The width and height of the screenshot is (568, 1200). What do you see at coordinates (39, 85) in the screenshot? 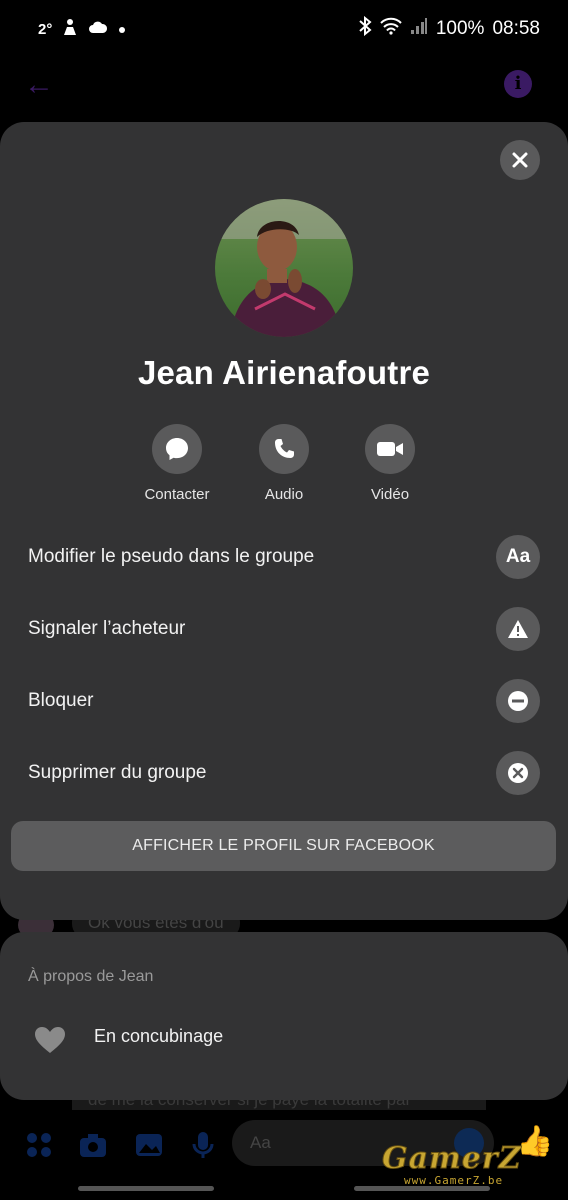
I see `back-arrow-icon: ←` at bounding box center [39, 85].